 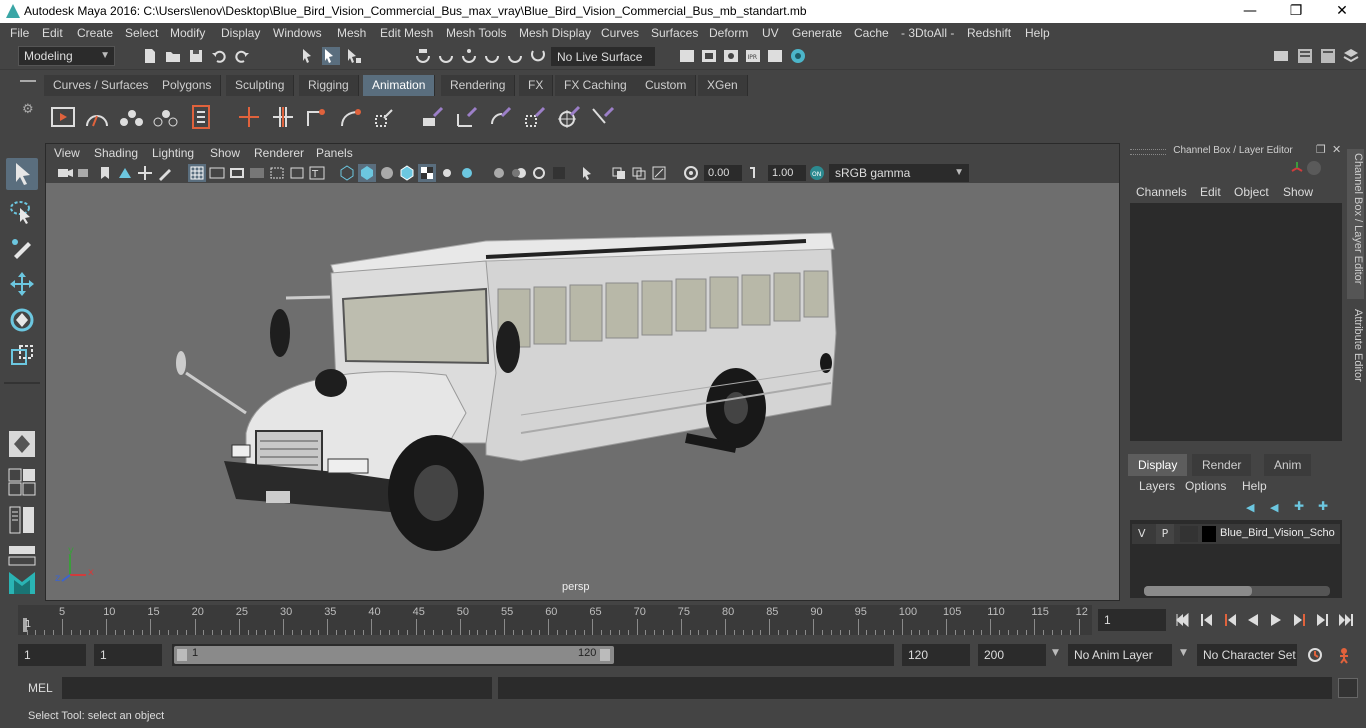 I want to click on range-start-handle, so click(x=182, y=655).